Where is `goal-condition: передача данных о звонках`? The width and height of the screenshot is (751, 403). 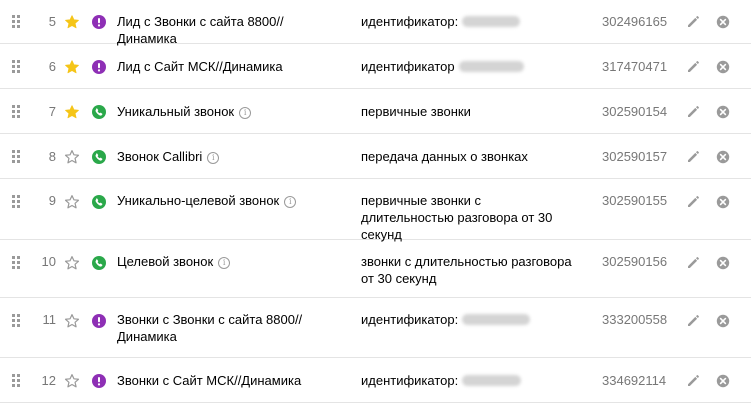 goal-condition: передача данных о звонках is located at coordinates (468, 156).